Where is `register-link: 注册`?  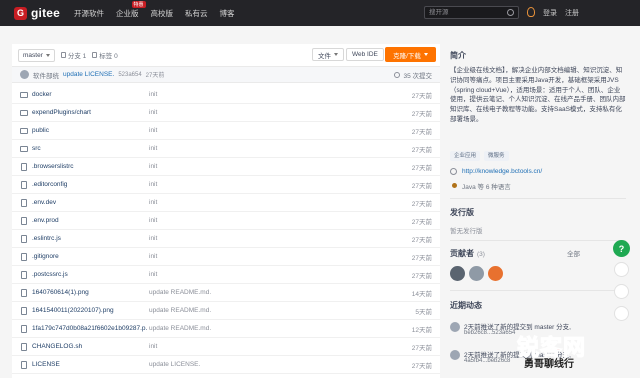 register-link: 注册 is located at coordinates (572, 13).